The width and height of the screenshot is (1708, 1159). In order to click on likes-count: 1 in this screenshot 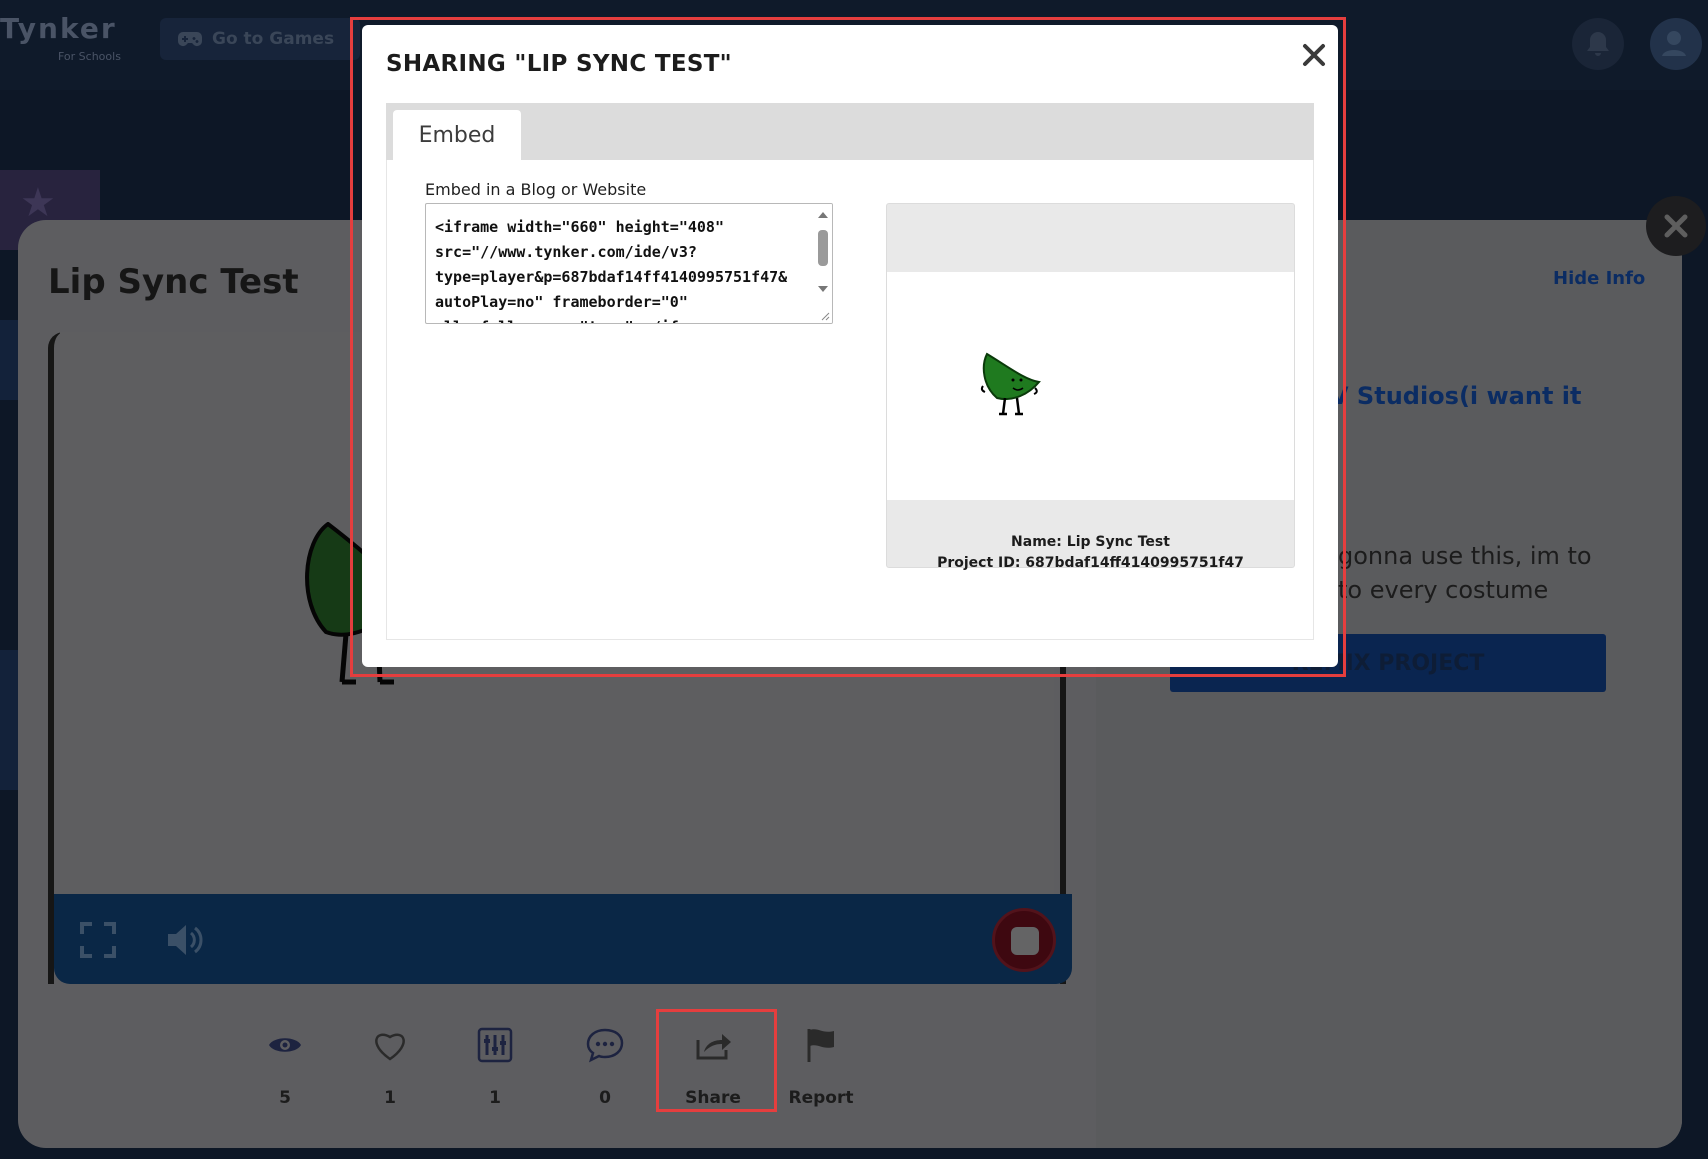, I will do `click(390, 1098)`.